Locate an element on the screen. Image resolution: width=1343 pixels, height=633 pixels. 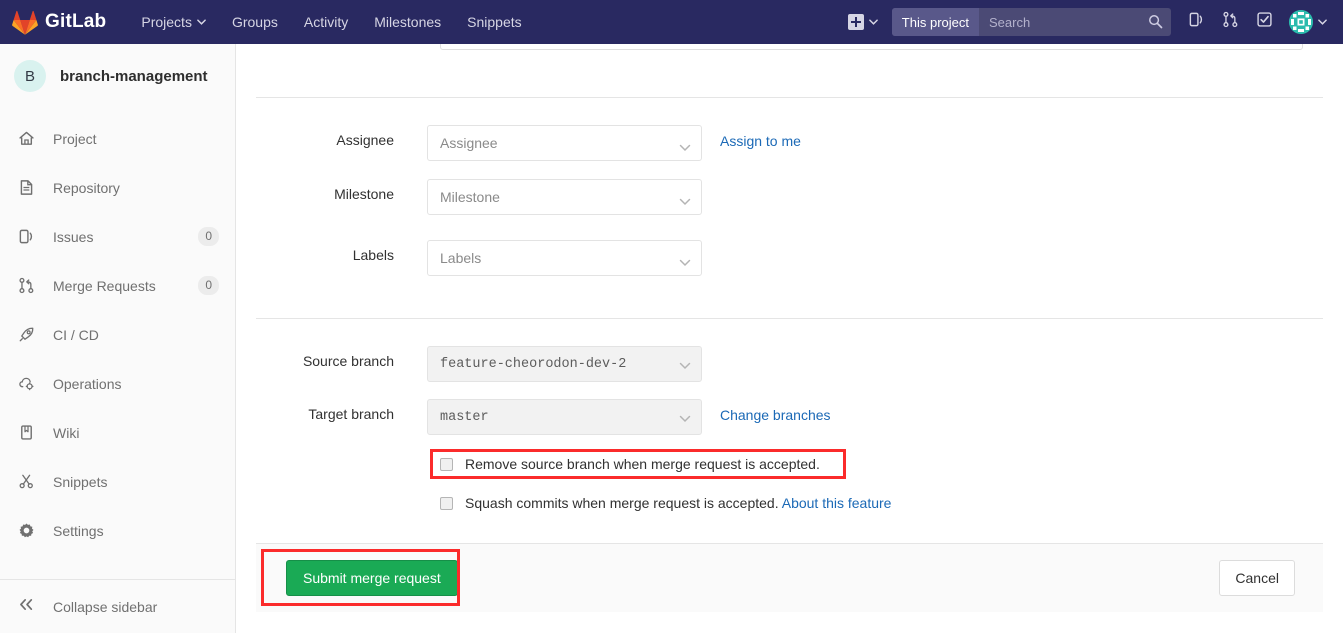
navbar-todos-button is located at coordinates (1264, 22).